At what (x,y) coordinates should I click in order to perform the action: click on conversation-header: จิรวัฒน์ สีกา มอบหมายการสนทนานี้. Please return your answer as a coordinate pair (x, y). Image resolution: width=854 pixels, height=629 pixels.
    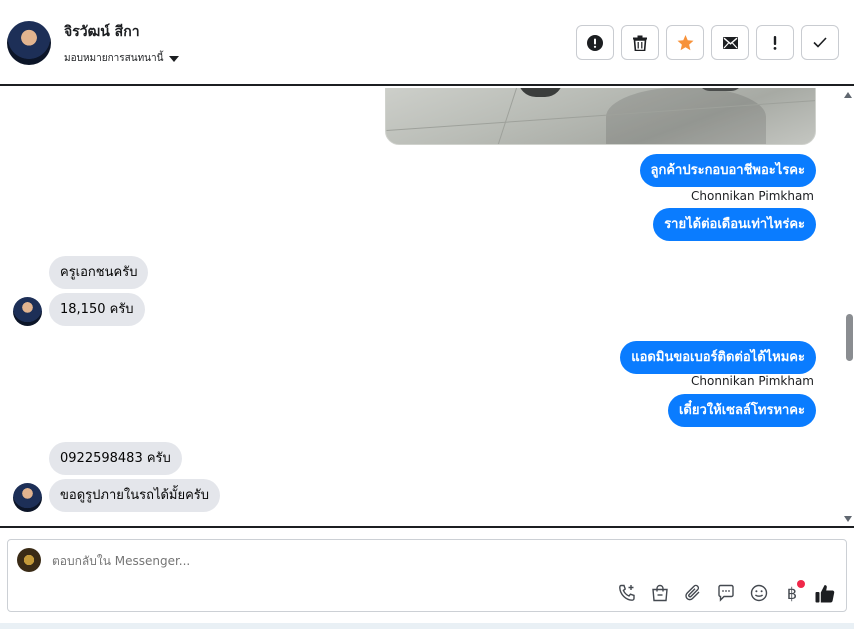
    Looking at the image, I should click on (427, 43).